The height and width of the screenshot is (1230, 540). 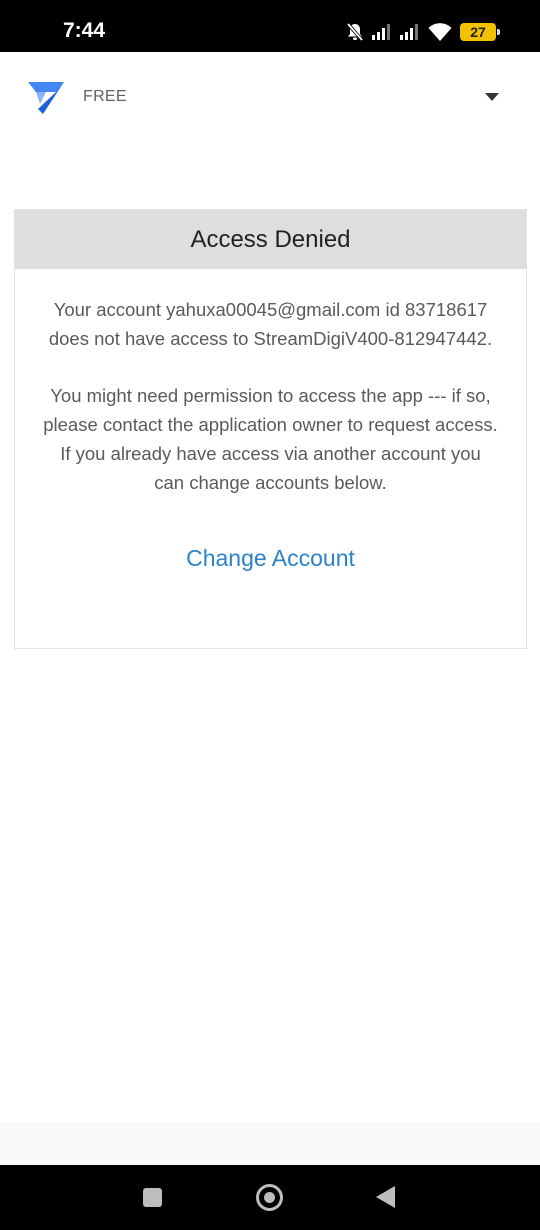 What do you see at coordinates (105, 96) in the screenshot?
I see `plan-label: FREE` at bounding box center [105, 96].